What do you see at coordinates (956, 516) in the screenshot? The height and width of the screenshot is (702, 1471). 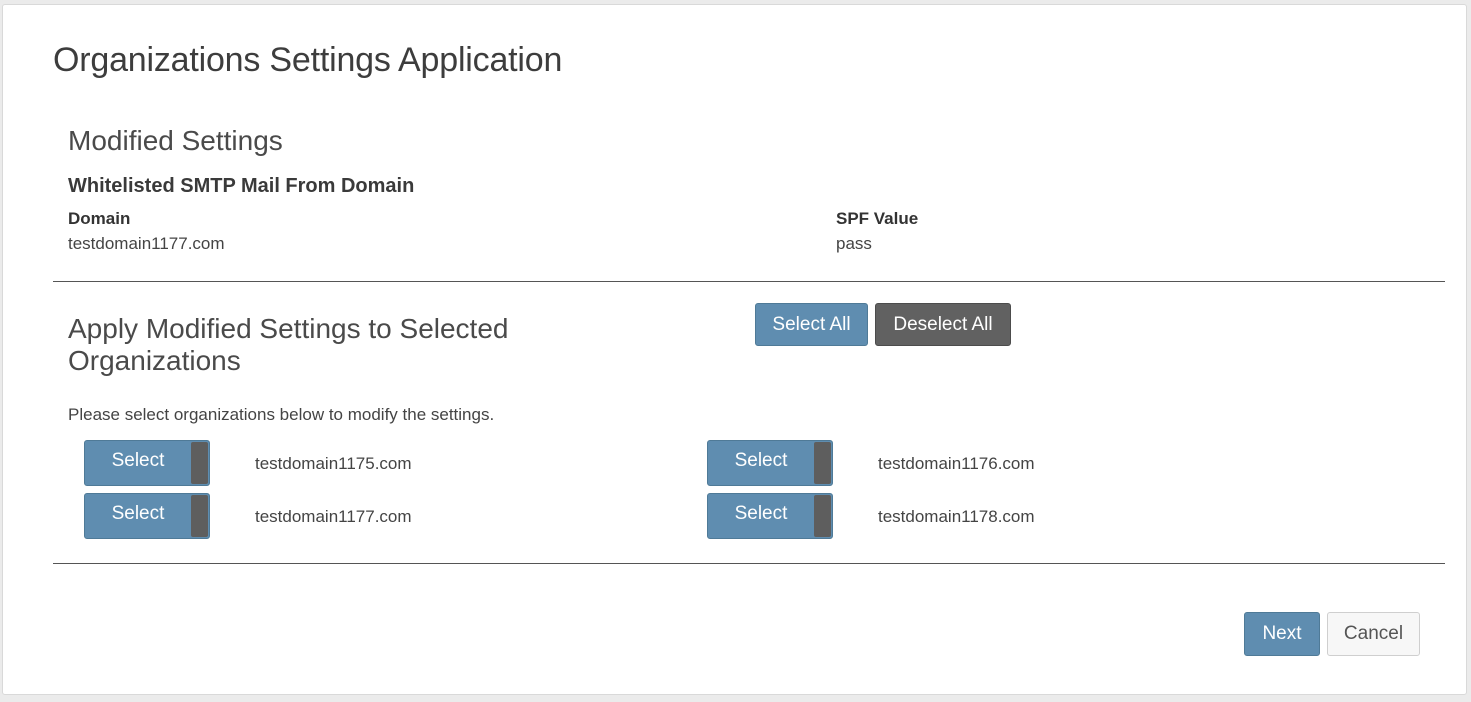 I see `org-name-4: testdomain1178.com` at bounding box center [956, 516].